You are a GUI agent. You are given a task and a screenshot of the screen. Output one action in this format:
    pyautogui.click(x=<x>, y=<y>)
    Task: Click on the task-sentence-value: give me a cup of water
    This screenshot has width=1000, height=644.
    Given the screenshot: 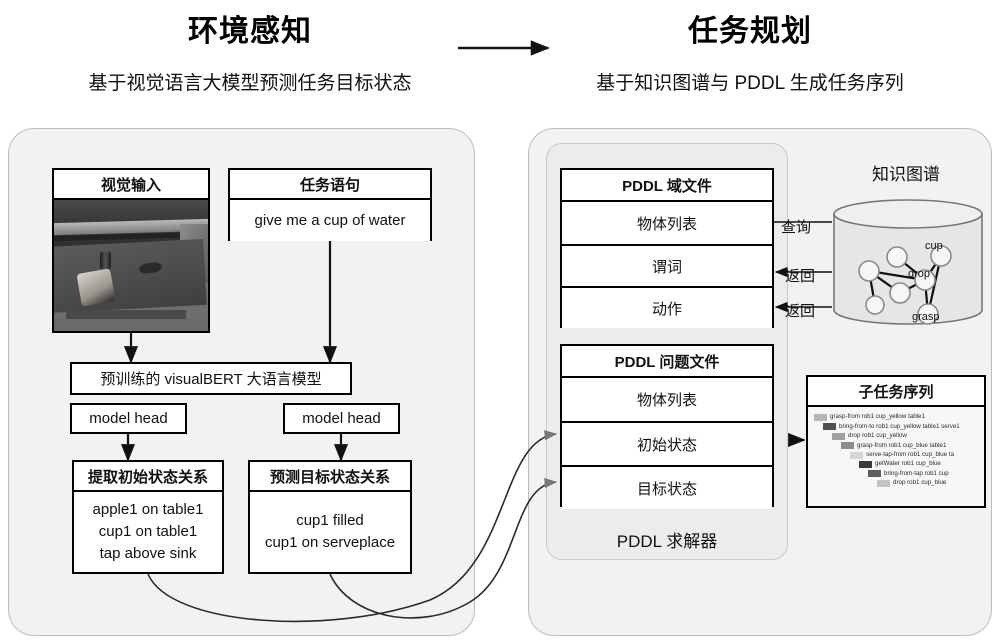 What is the action you would take?
    pyautogui.click(x=330, y=220)
    